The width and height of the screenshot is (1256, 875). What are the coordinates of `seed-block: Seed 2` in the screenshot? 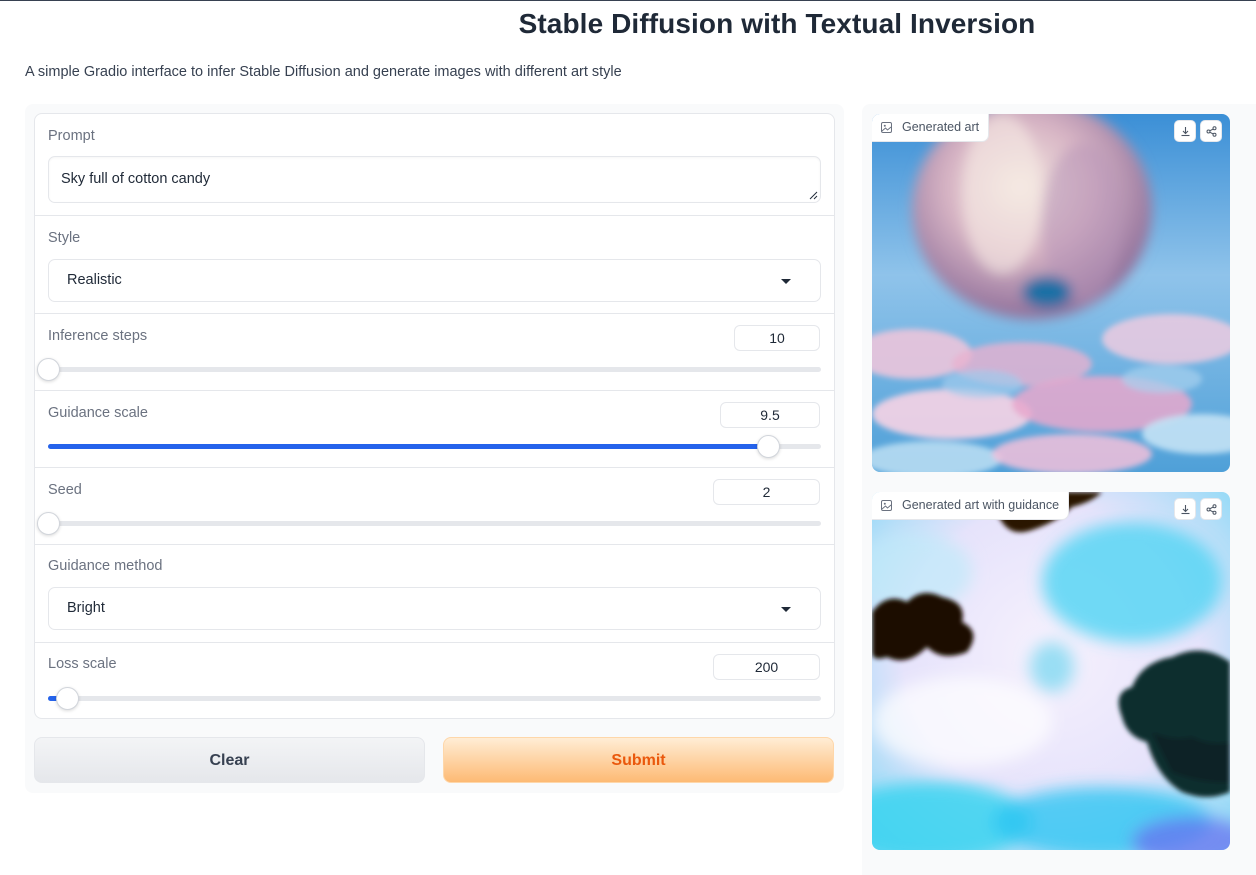 It's located at (434, 506).